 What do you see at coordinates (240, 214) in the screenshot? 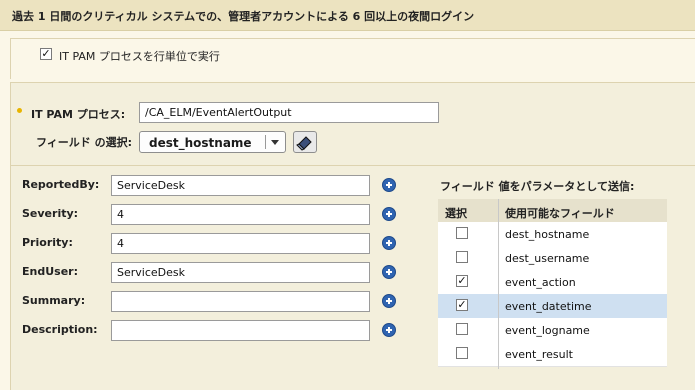
I see `severity-input: 4` at bounding box center [240, 214].